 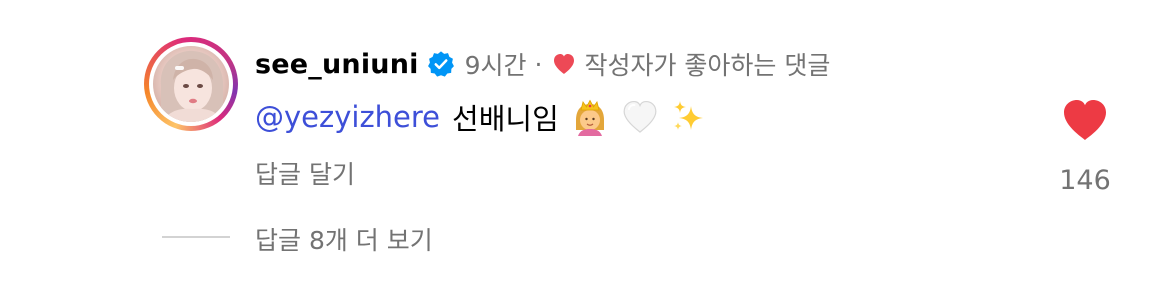 I want to click on like-count: 146, so click(x=1085, y=180).